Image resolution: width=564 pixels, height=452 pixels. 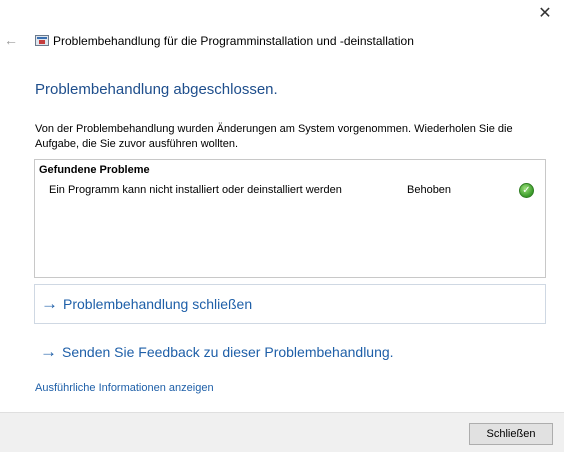 I want to click on show-details-link: Ausführliche Informationen anzeigen, so click(x=124, y=388).